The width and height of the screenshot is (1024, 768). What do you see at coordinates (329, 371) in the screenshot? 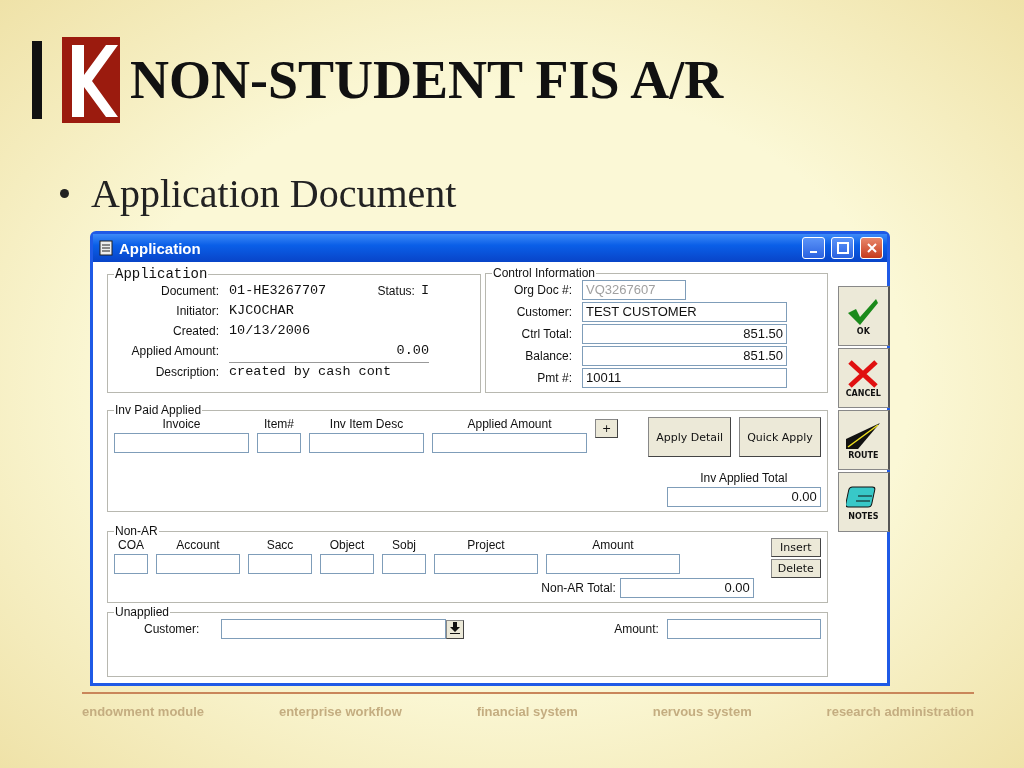
I see `input-field: created by cash cont` at bounding box center [329, 371].